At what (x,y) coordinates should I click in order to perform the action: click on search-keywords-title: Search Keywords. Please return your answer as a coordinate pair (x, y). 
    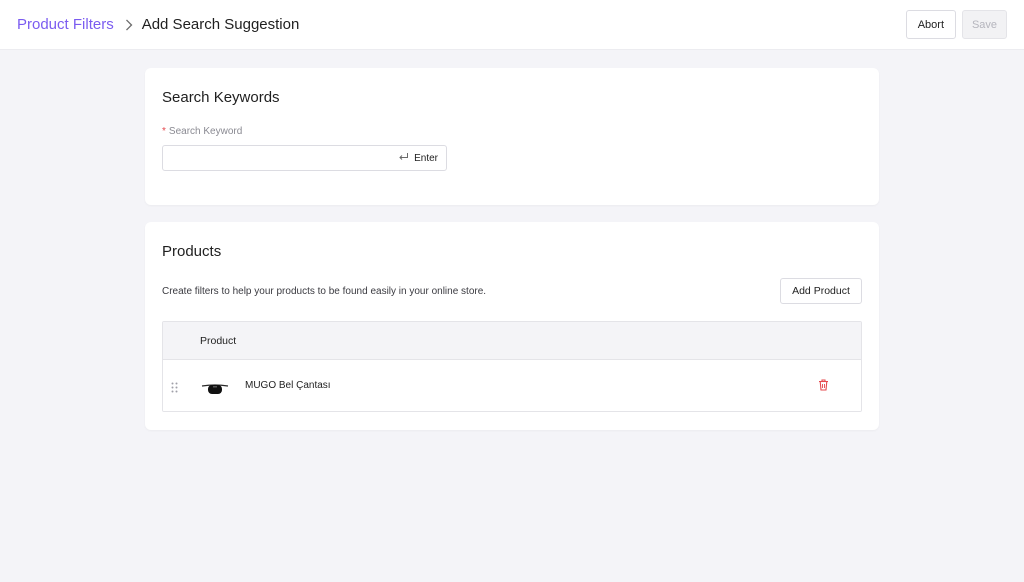
    Looking at the image, I should click on (221, 97).